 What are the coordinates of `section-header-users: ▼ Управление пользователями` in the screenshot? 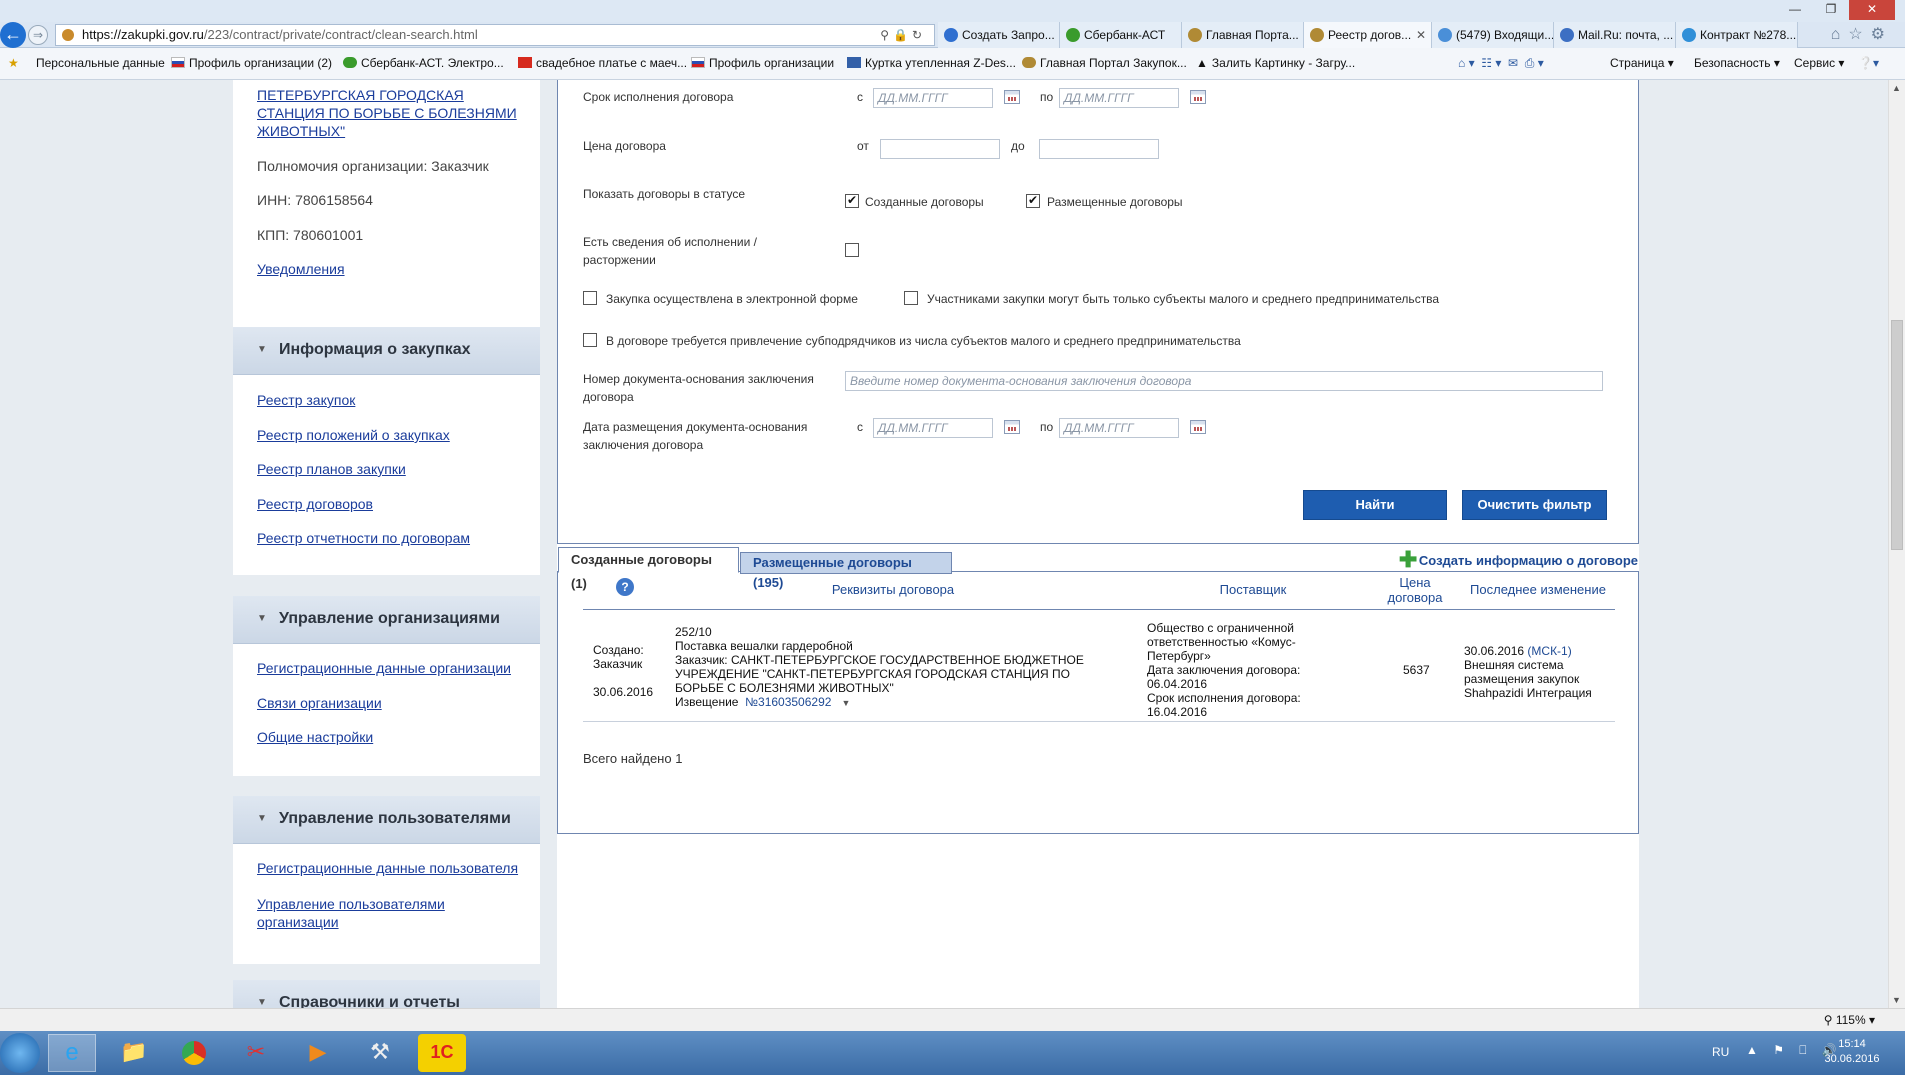 It's located at (386, 820).